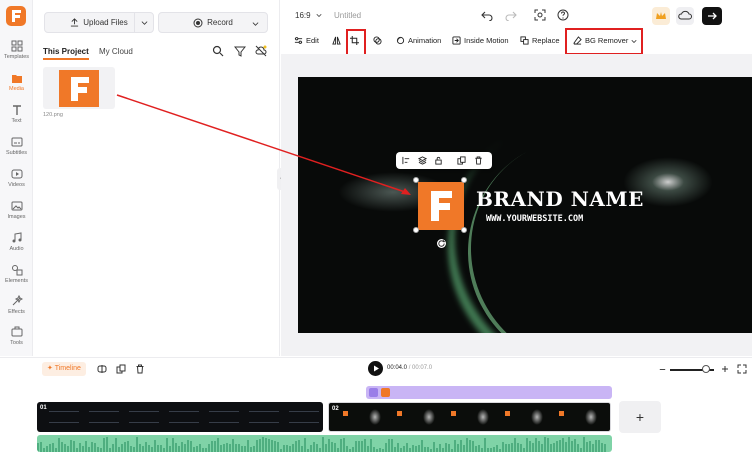  What do you see at coordinates (16, 114) in the screenshot?
I see `rail-item-text: Text` at bounding box center [16, 114].